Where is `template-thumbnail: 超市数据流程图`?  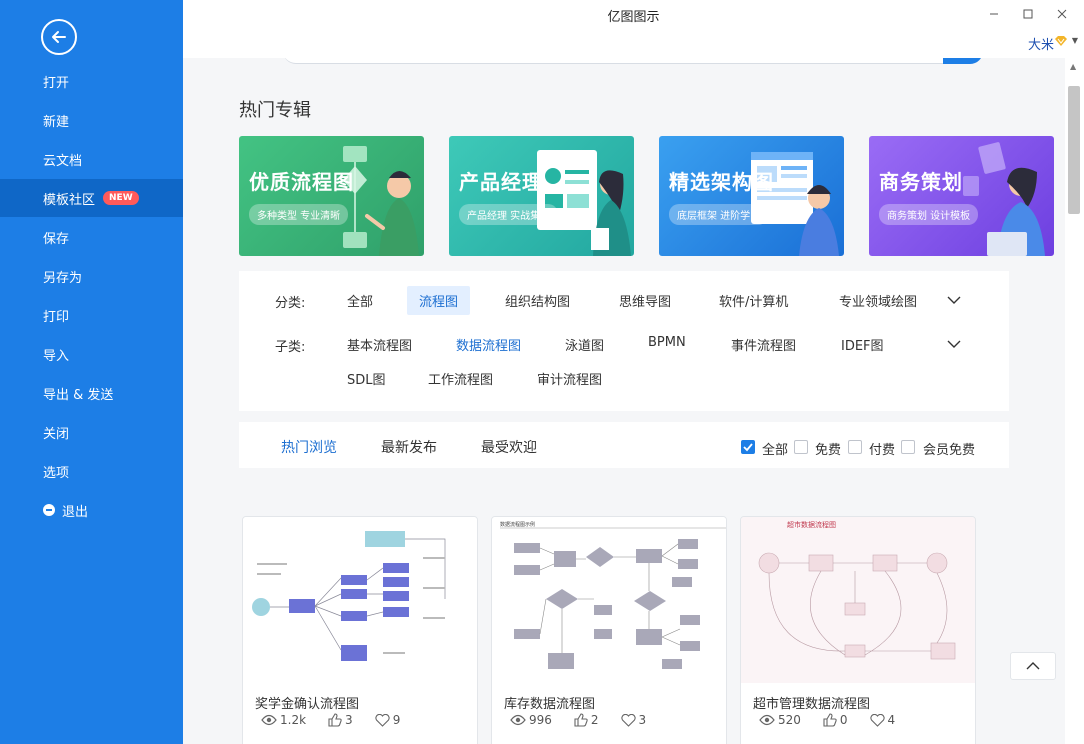 template-thumbnail: 超市数据流程图 is located at coordinates (858, 600).